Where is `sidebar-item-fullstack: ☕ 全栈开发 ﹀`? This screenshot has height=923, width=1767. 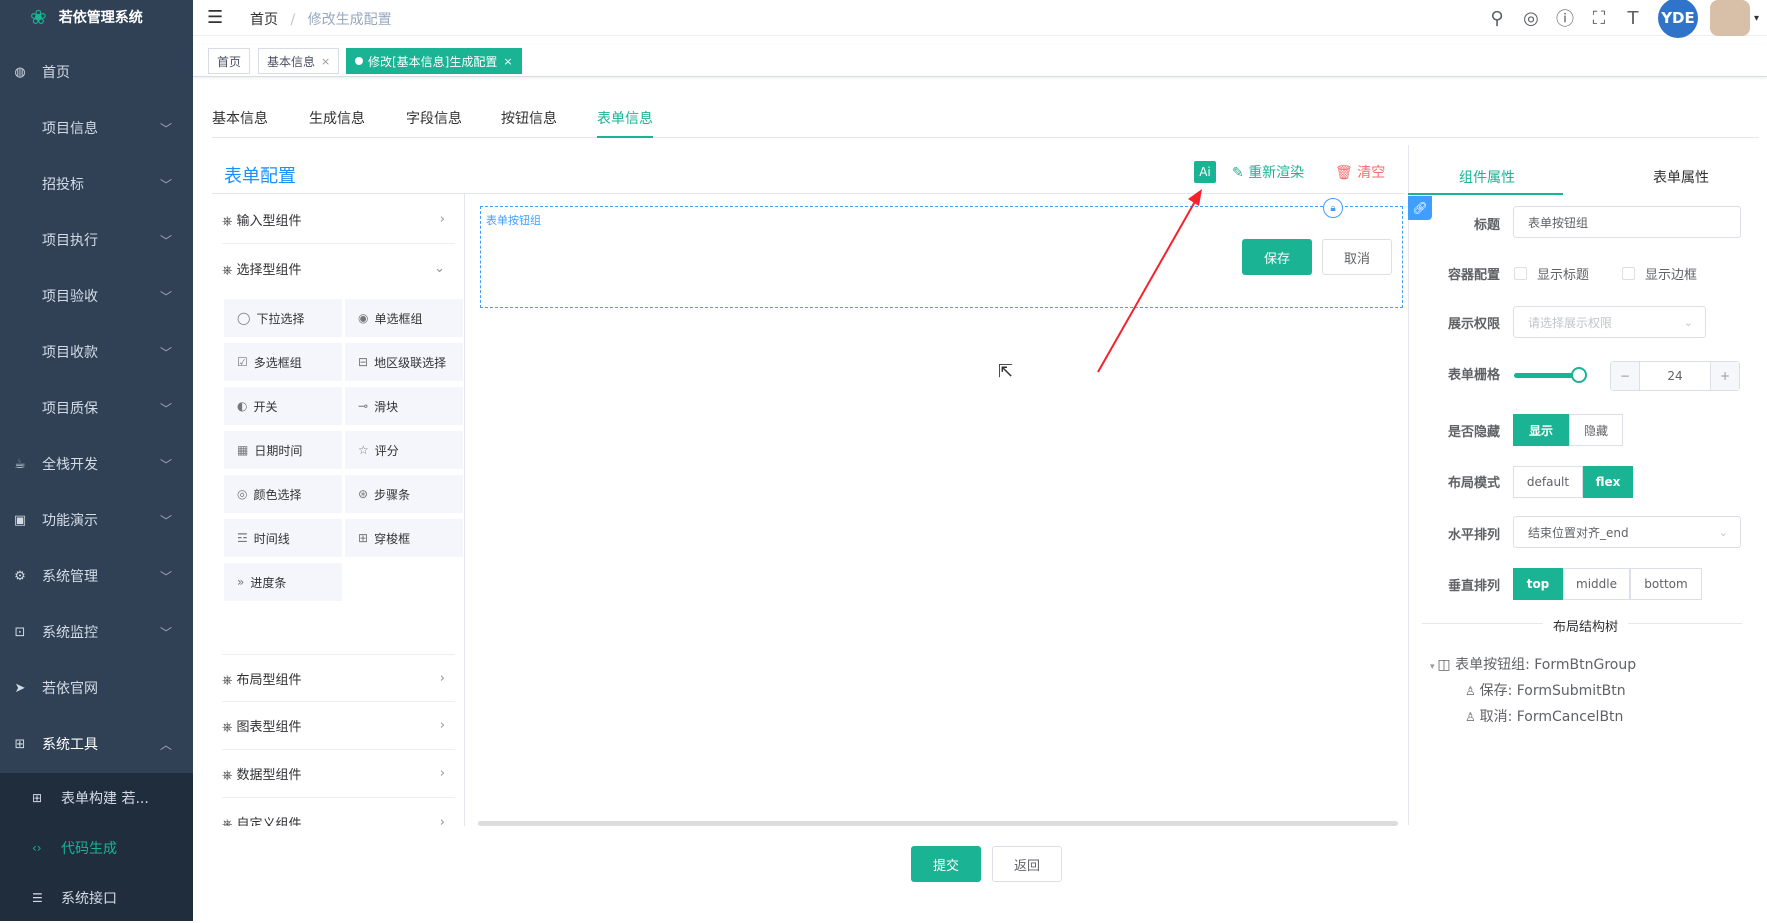 sidebar-item-fullstack: ☕ 全栈开发 ﹀ is located at coordinates (96, 464).